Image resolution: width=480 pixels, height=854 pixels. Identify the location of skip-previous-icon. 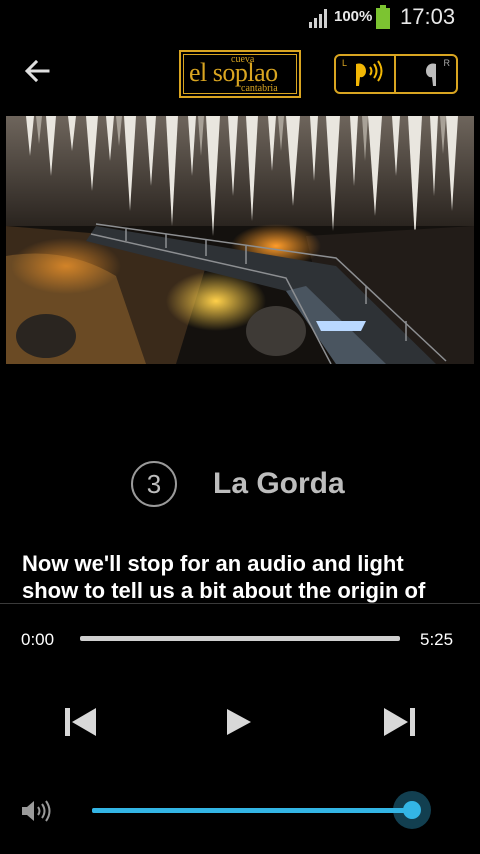
(80, 722).